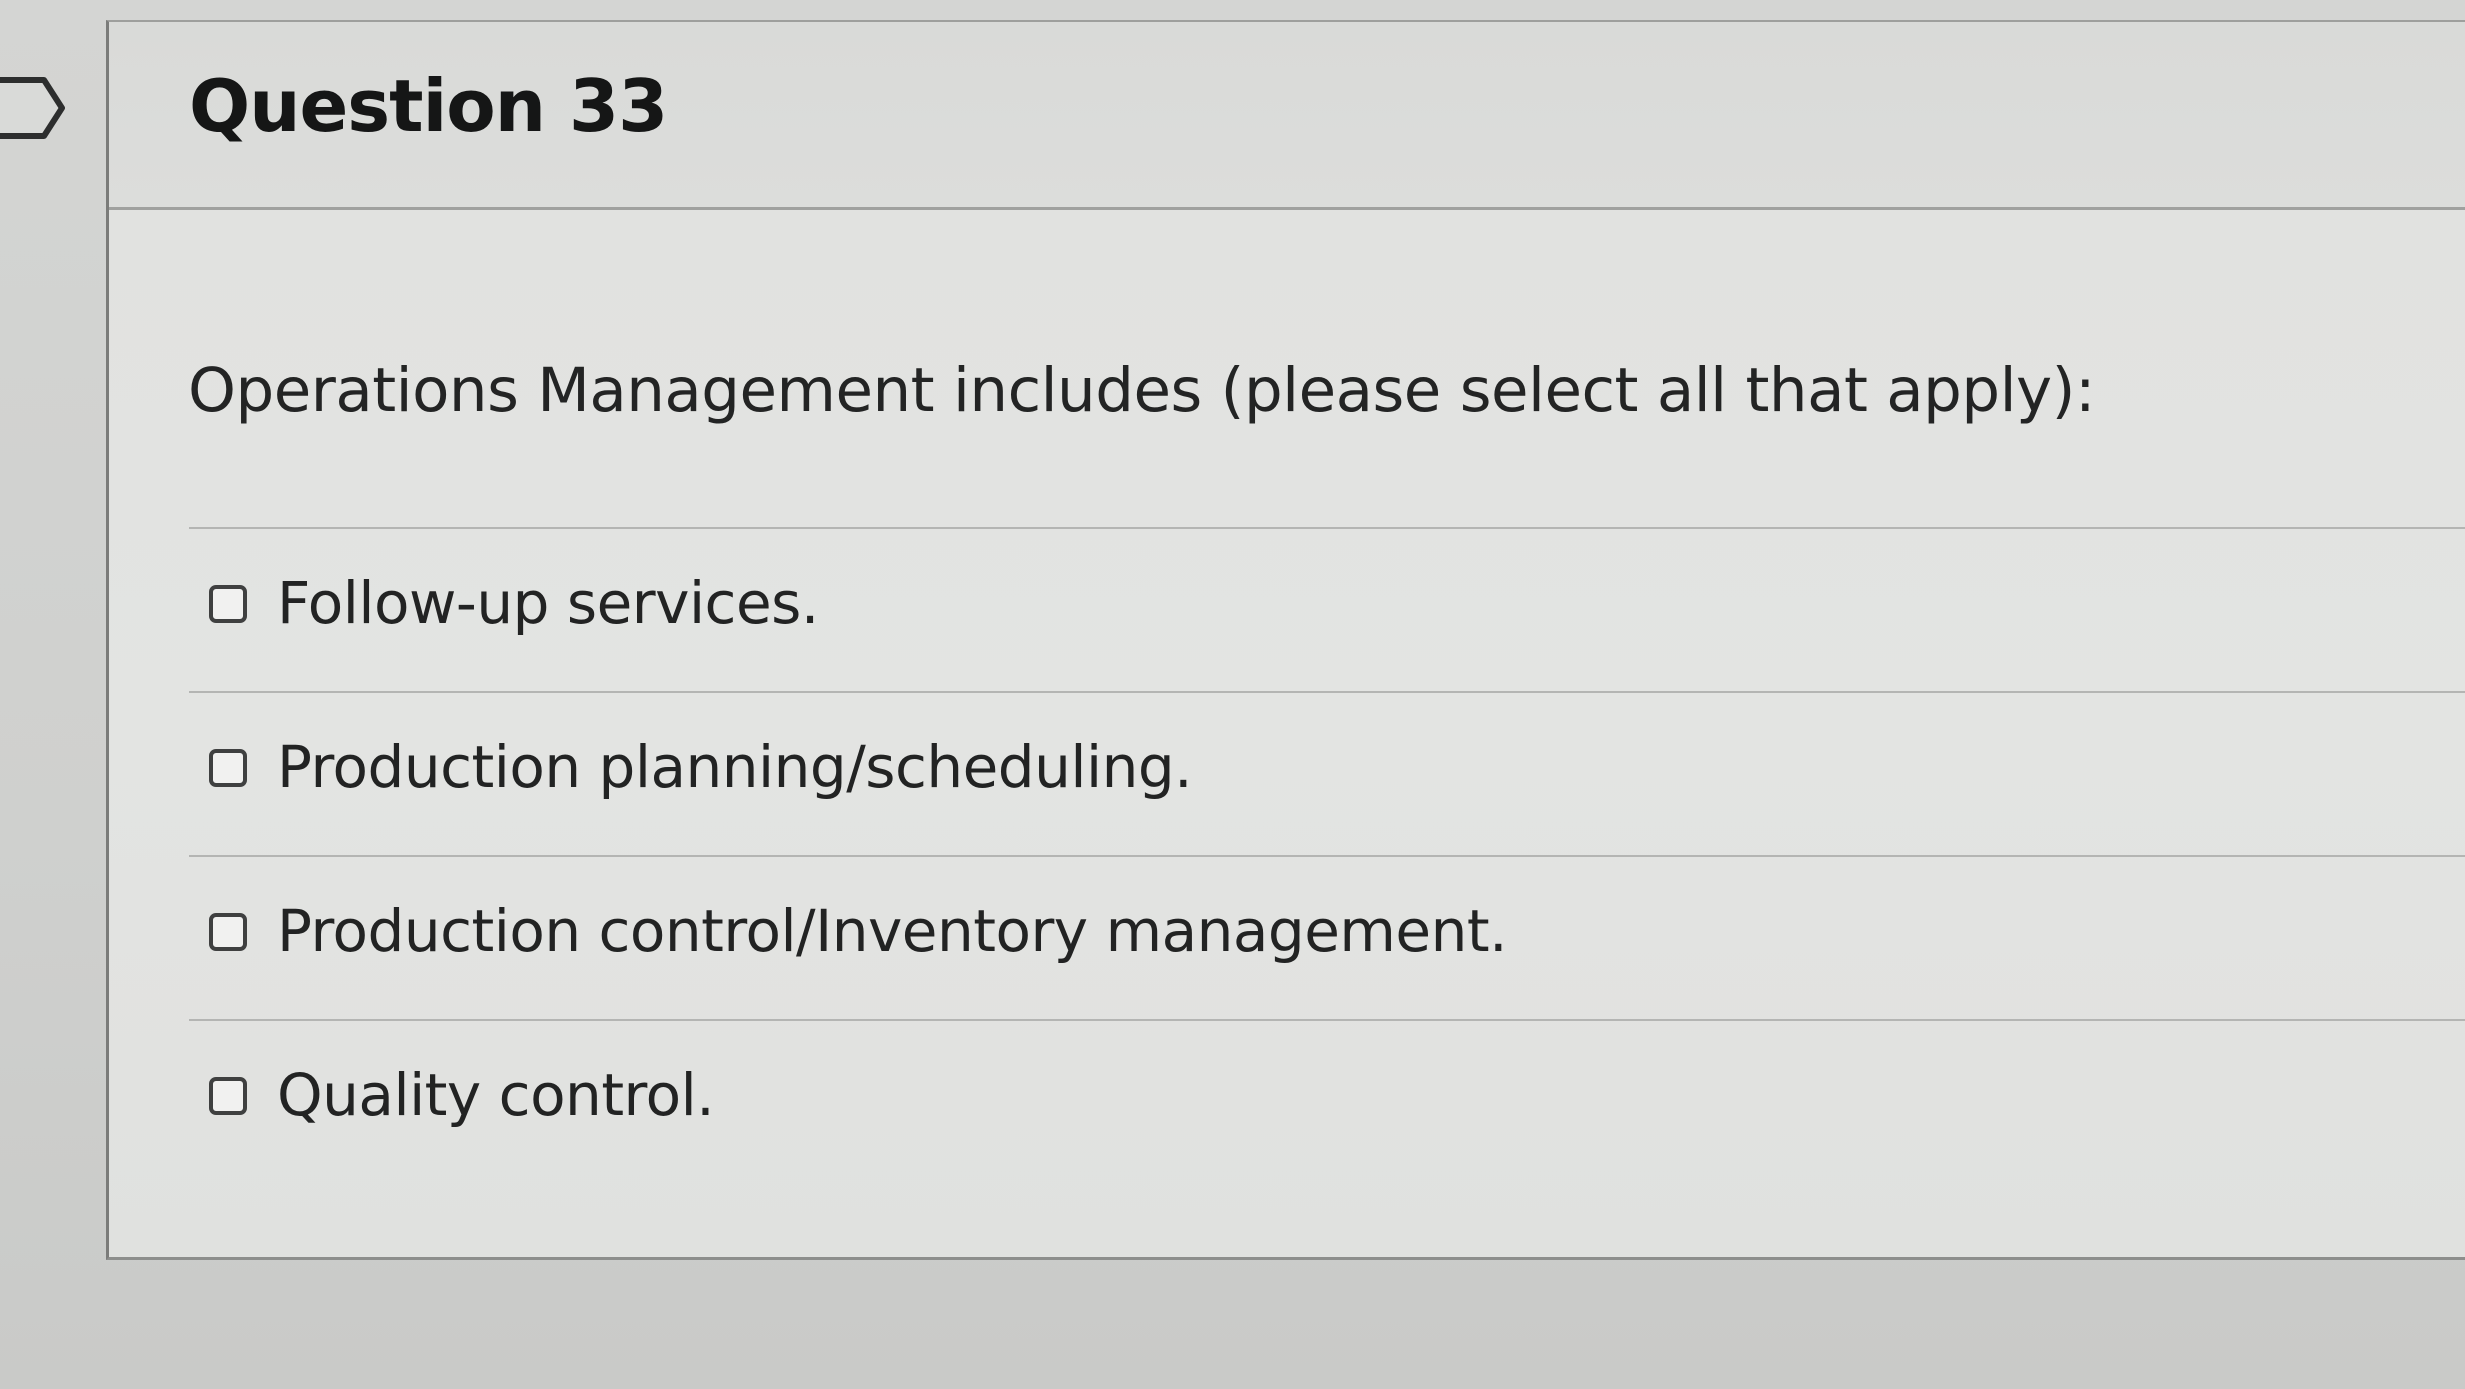  I want to click on answer-option-production-planning: Production planning/scheduling., so click(1327, 775).